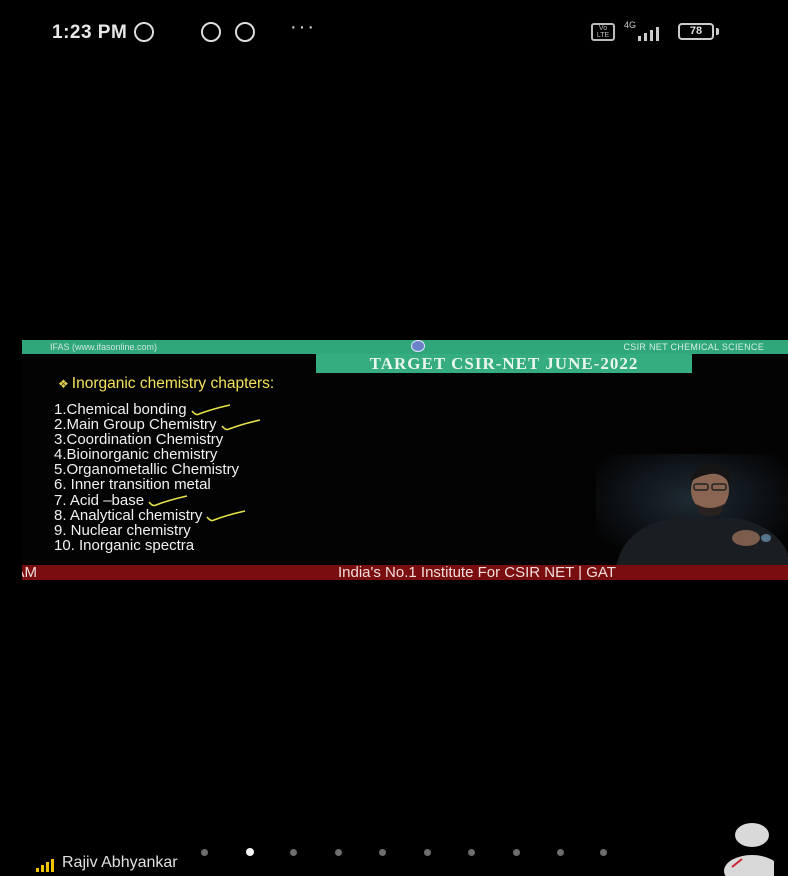  What do you see at coordinates (158, 530) in the screenshot?
I see `list-item: 9. Nuclear chemistry` at bounding box center [158, 530].